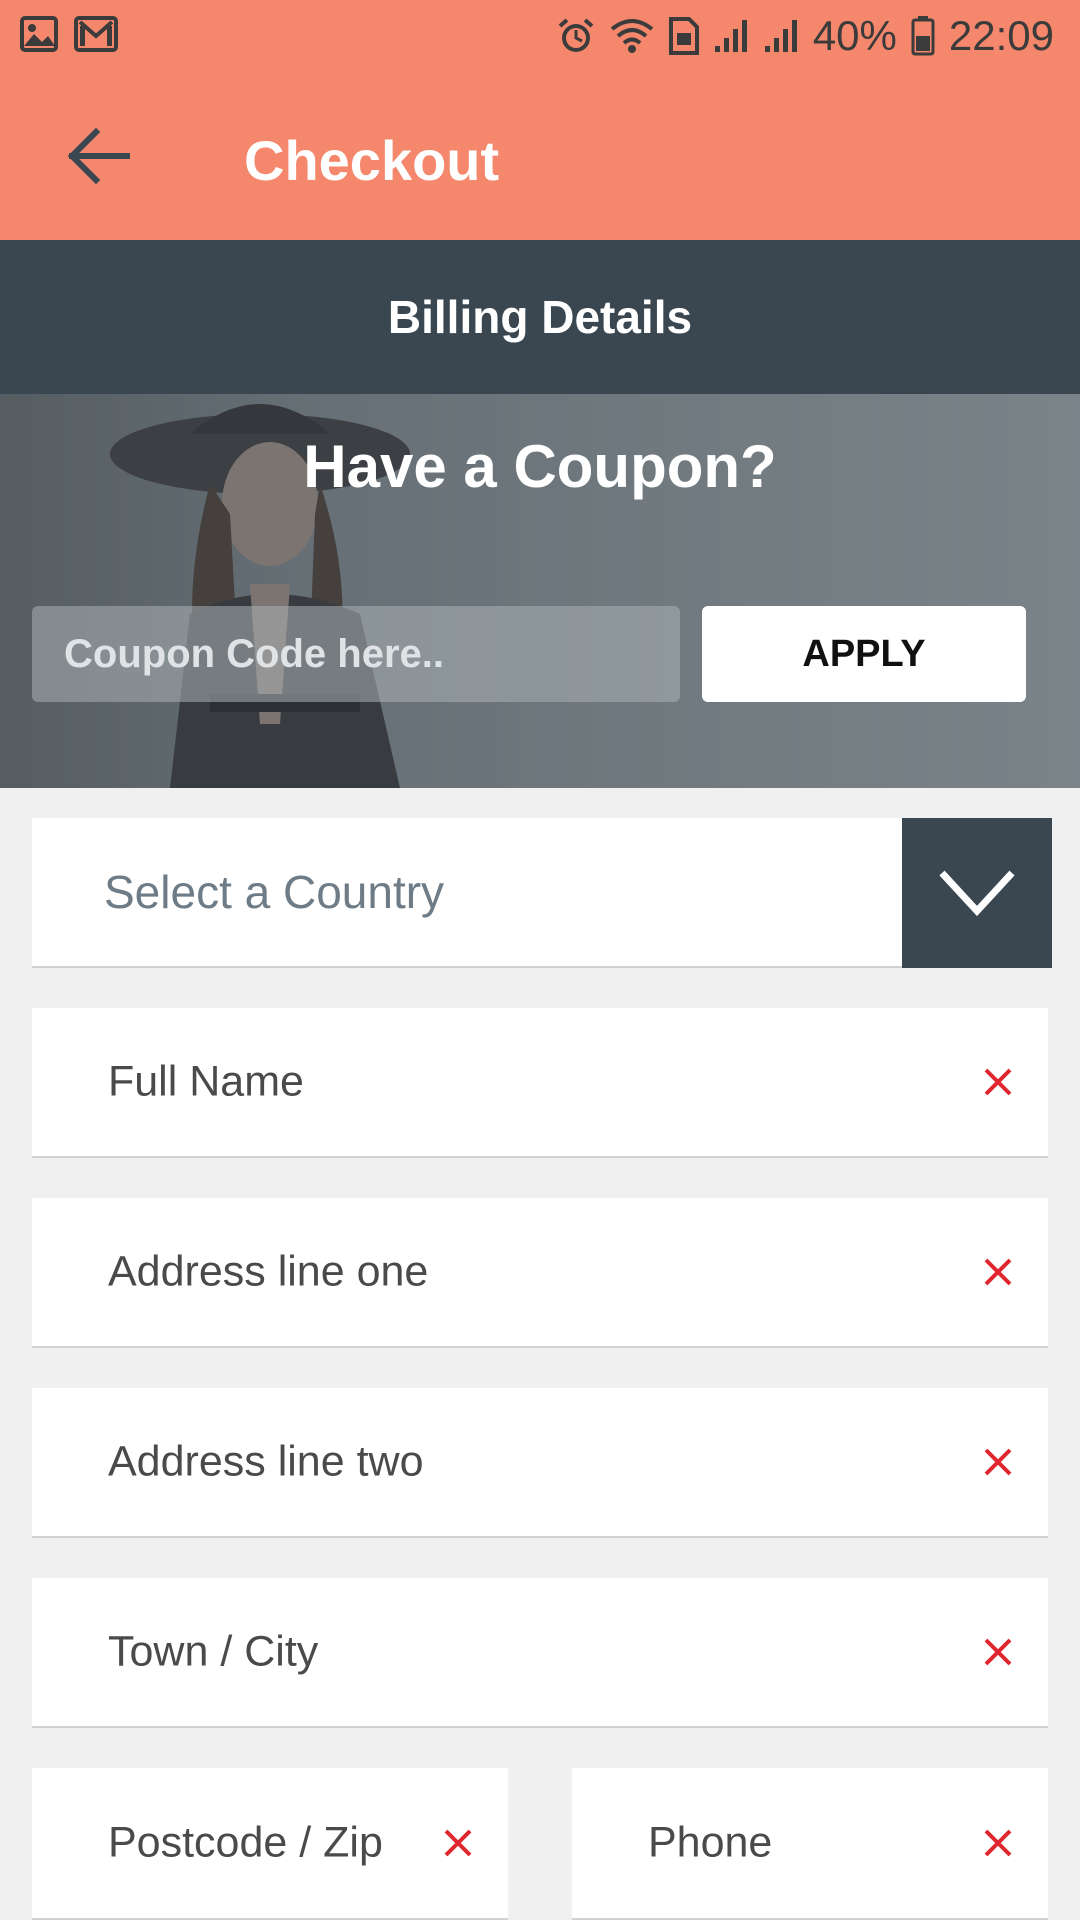 Image resolution: width=1080 pixels, height=1920 pixels. I want to click on address-one-field: Address line one, so click(540, 1273).